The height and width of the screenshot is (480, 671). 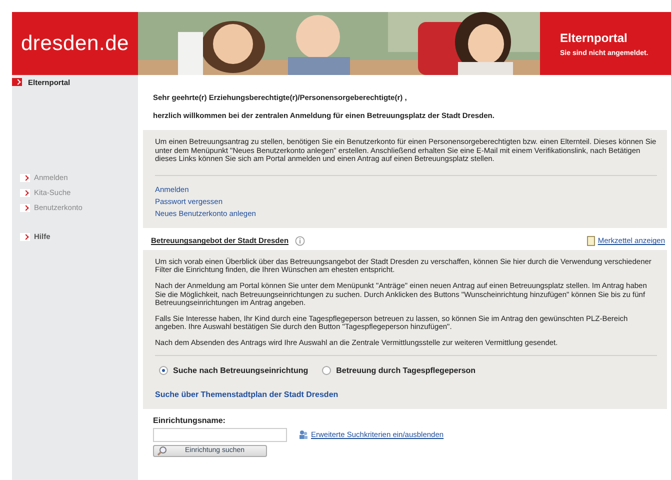 What do you see at coordinates (75, 43) in the screenshot?
I see `site-logo: dresden.de` at bounding box center [75, 43].